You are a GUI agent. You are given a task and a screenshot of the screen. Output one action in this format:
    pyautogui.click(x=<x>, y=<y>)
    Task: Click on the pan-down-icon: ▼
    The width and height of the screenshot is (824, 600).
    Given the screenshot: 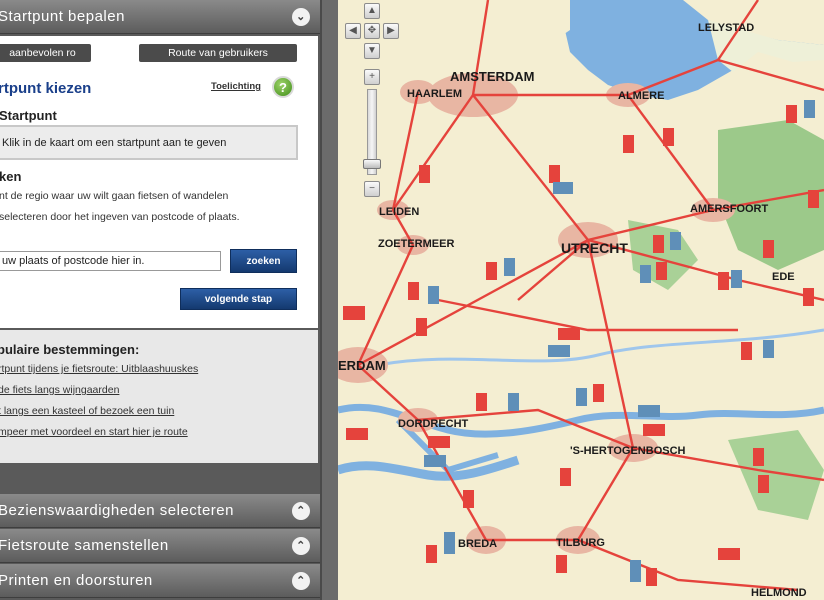 What is the action you would take?
    pyautogui.click(x=372, y=51)
    